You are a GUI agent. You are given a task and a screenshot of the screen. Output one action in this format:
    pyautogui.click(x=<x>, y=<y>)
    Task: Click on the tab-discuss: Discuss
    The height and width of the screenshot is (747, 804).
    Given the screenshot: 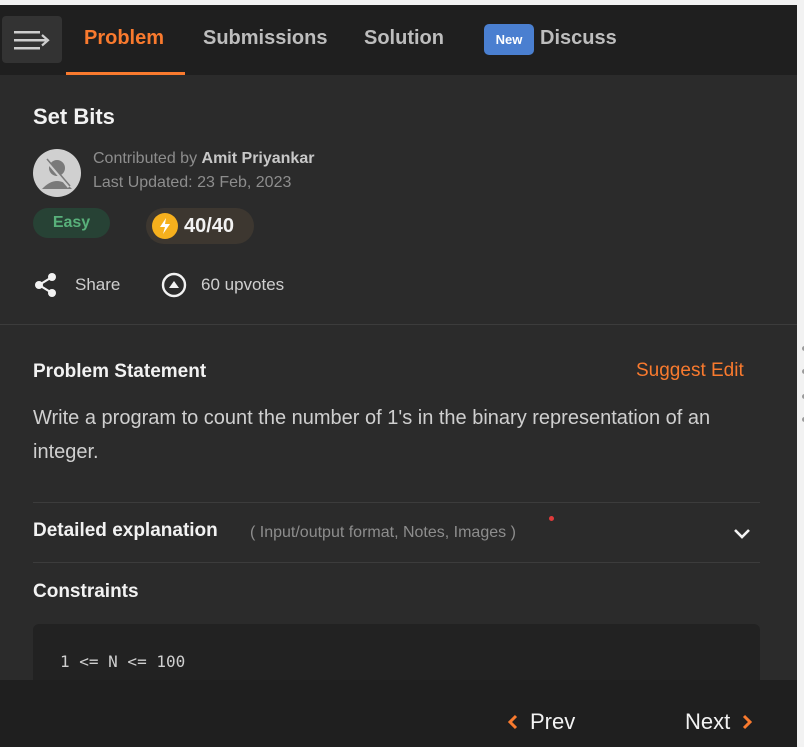 What is the action you would take?
    pyautogui.click(x=578, y=38)
    